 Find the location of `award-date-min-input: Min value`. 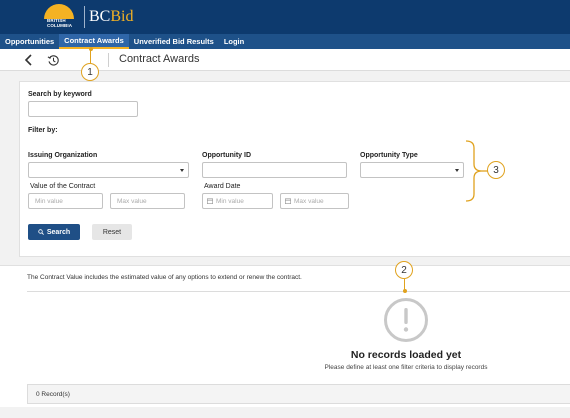

award-date-min-input: Min value is located at coordinates (237, 201).